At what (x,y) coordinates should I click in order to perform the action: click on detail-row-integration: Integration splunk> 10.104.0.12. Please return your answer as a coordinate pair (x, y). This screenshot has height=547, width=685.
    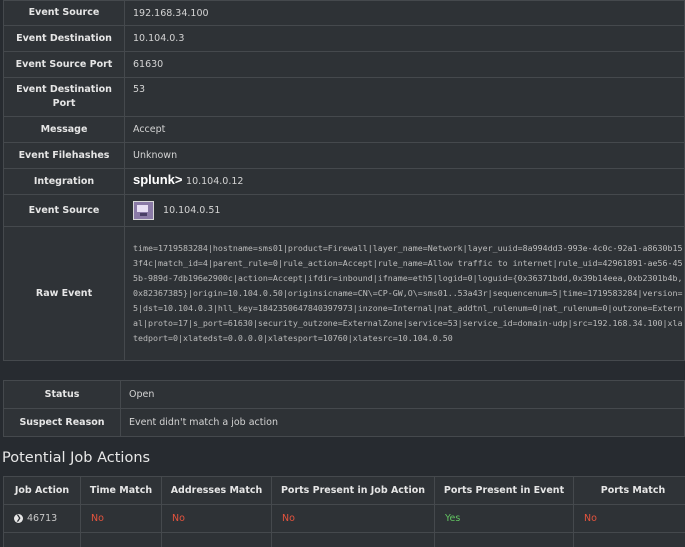
    Looking at the image, I should click on (344, 182).